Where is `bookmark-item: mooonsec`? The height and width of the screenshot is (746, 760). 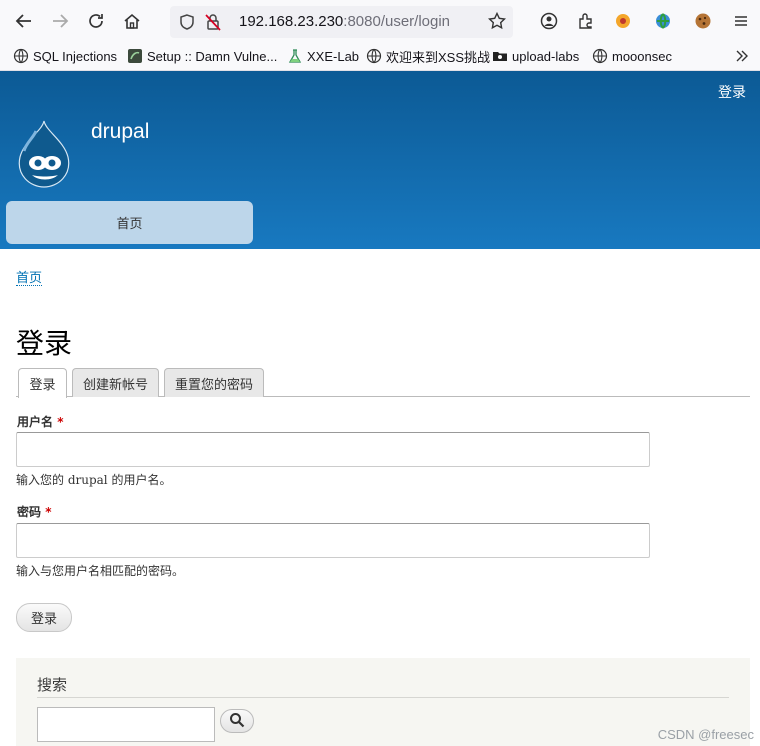 bookmark-item: mooonsec is located at coordinates (632, 56).